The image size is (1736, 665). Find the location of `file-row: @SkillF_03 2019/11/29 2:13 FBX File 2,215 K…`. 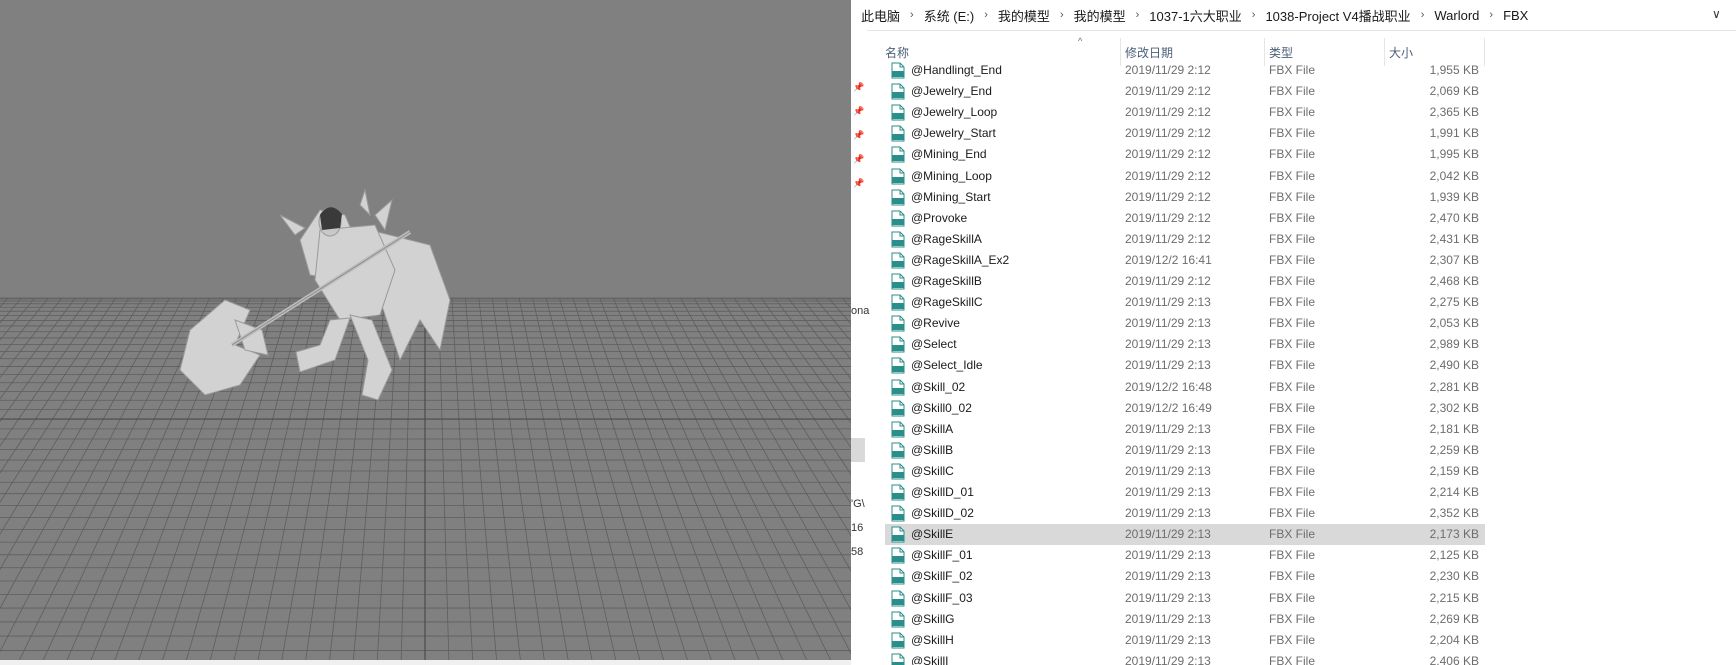

file-row: @SkillF_03 2019/11/29 2:13 FBX File 2,215 K… is located at coordinates (1185, 598).